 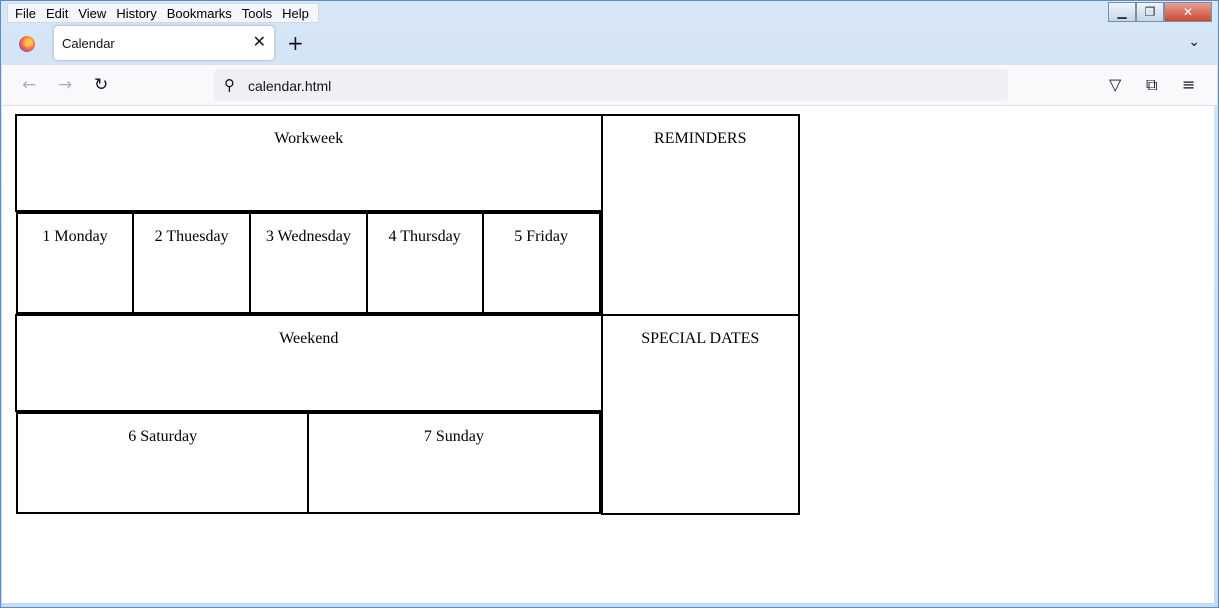 I want to click on menu-bookmarks: Bookmarks, so click(x=199, y=13).